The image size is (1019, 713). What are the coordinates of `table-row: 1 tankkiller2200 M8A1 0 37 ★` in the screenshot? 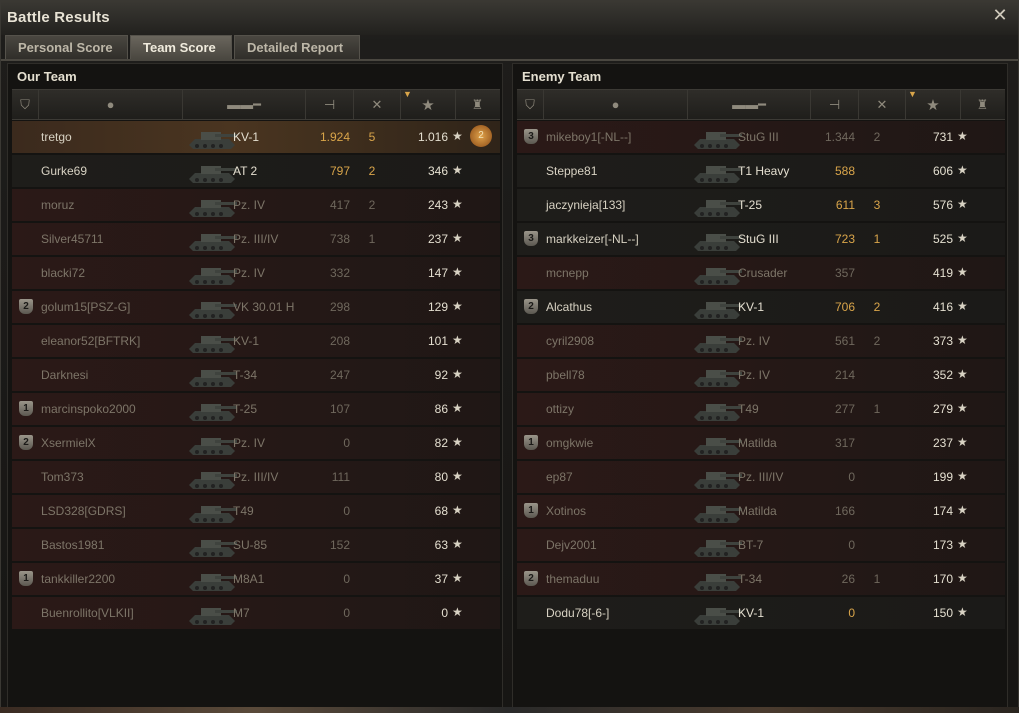 It's located at (256, 579).